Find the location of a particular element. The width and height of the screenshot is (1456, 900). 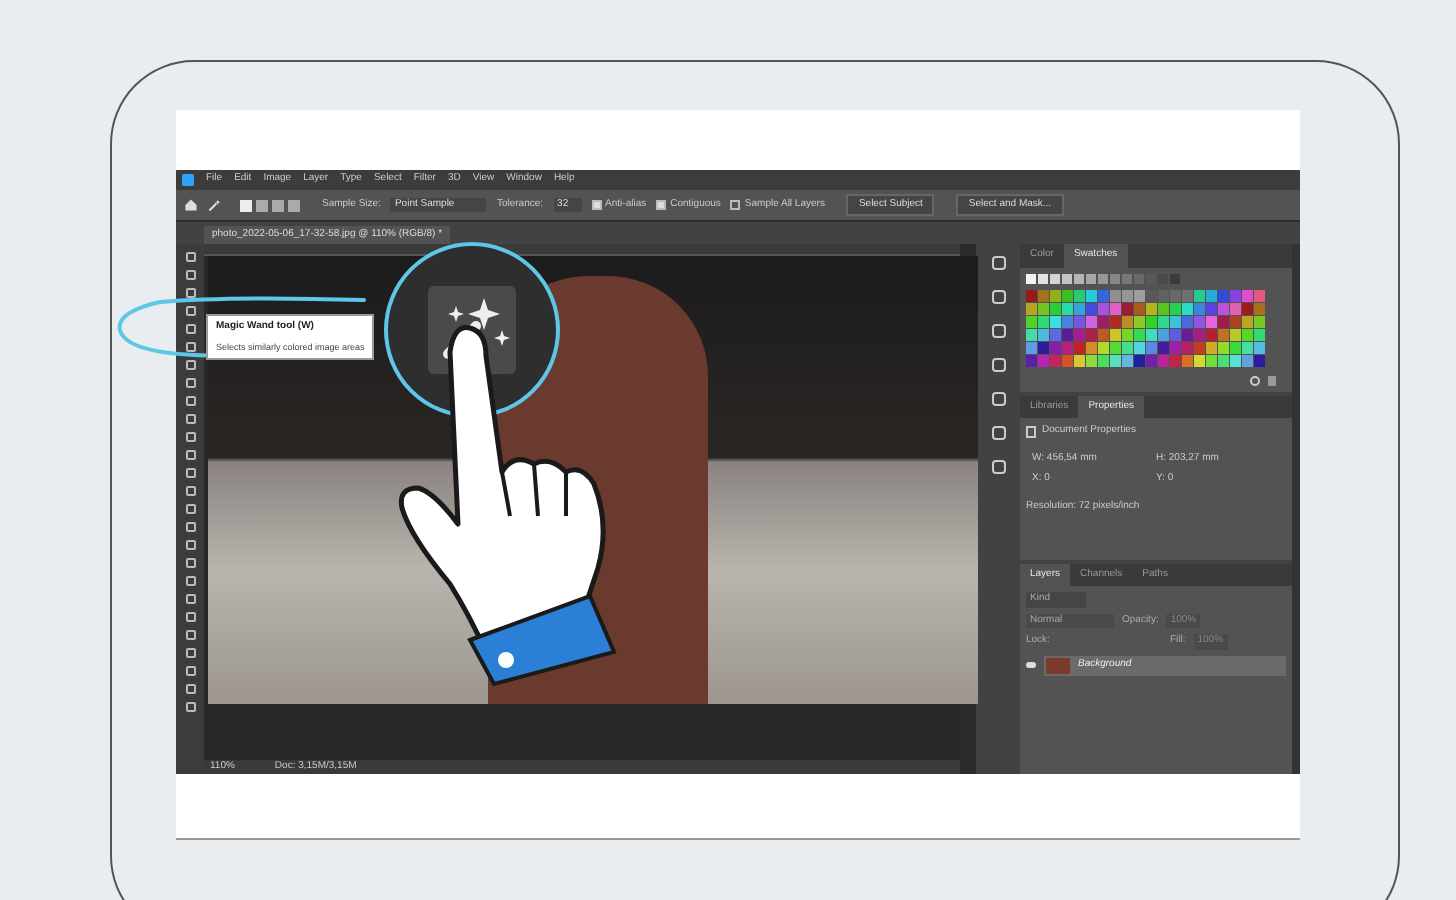

visibility-eye-icon is located at coordinates (1031, 665).